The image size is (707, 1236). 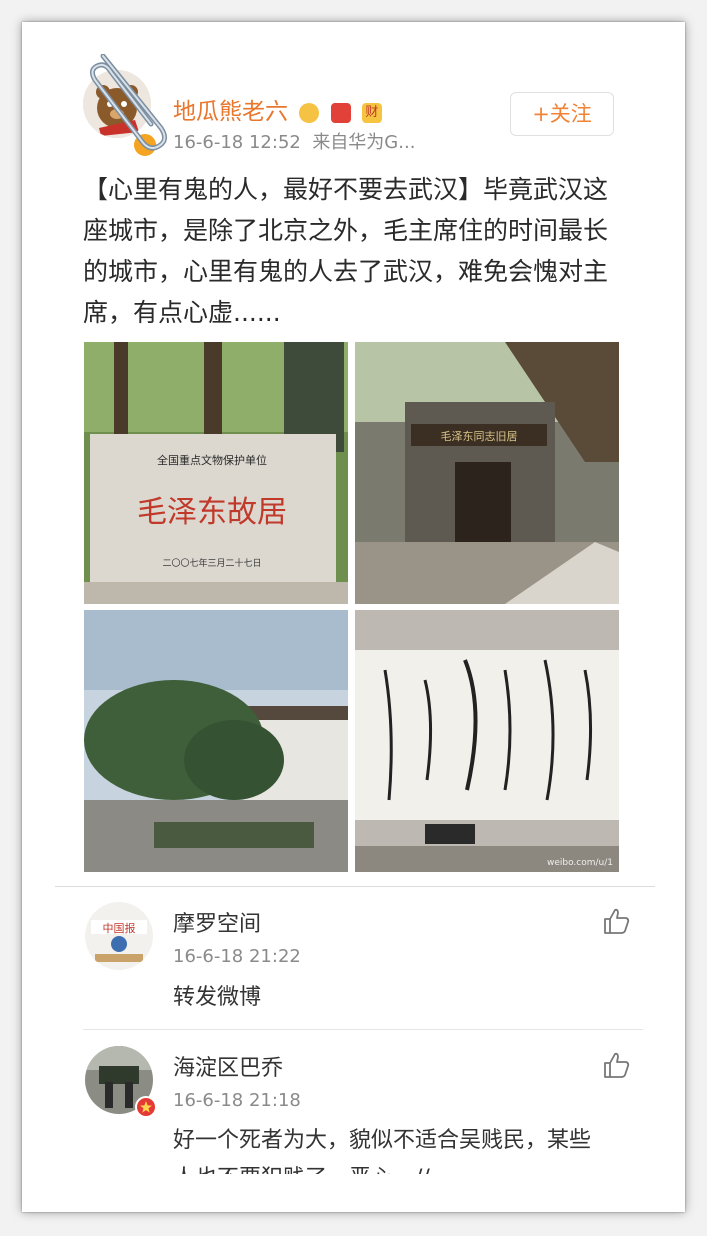 I want to click on comment-author: 海淀区巴乔, so click(x=228, y=1066).